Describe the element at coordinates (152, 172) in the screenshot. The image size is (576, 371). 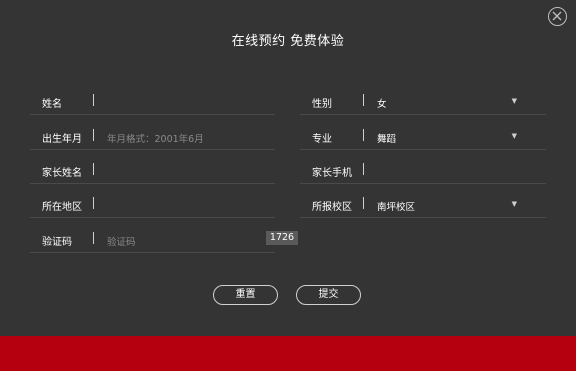
I see `parent-name-field: 家长姓名` at that location.